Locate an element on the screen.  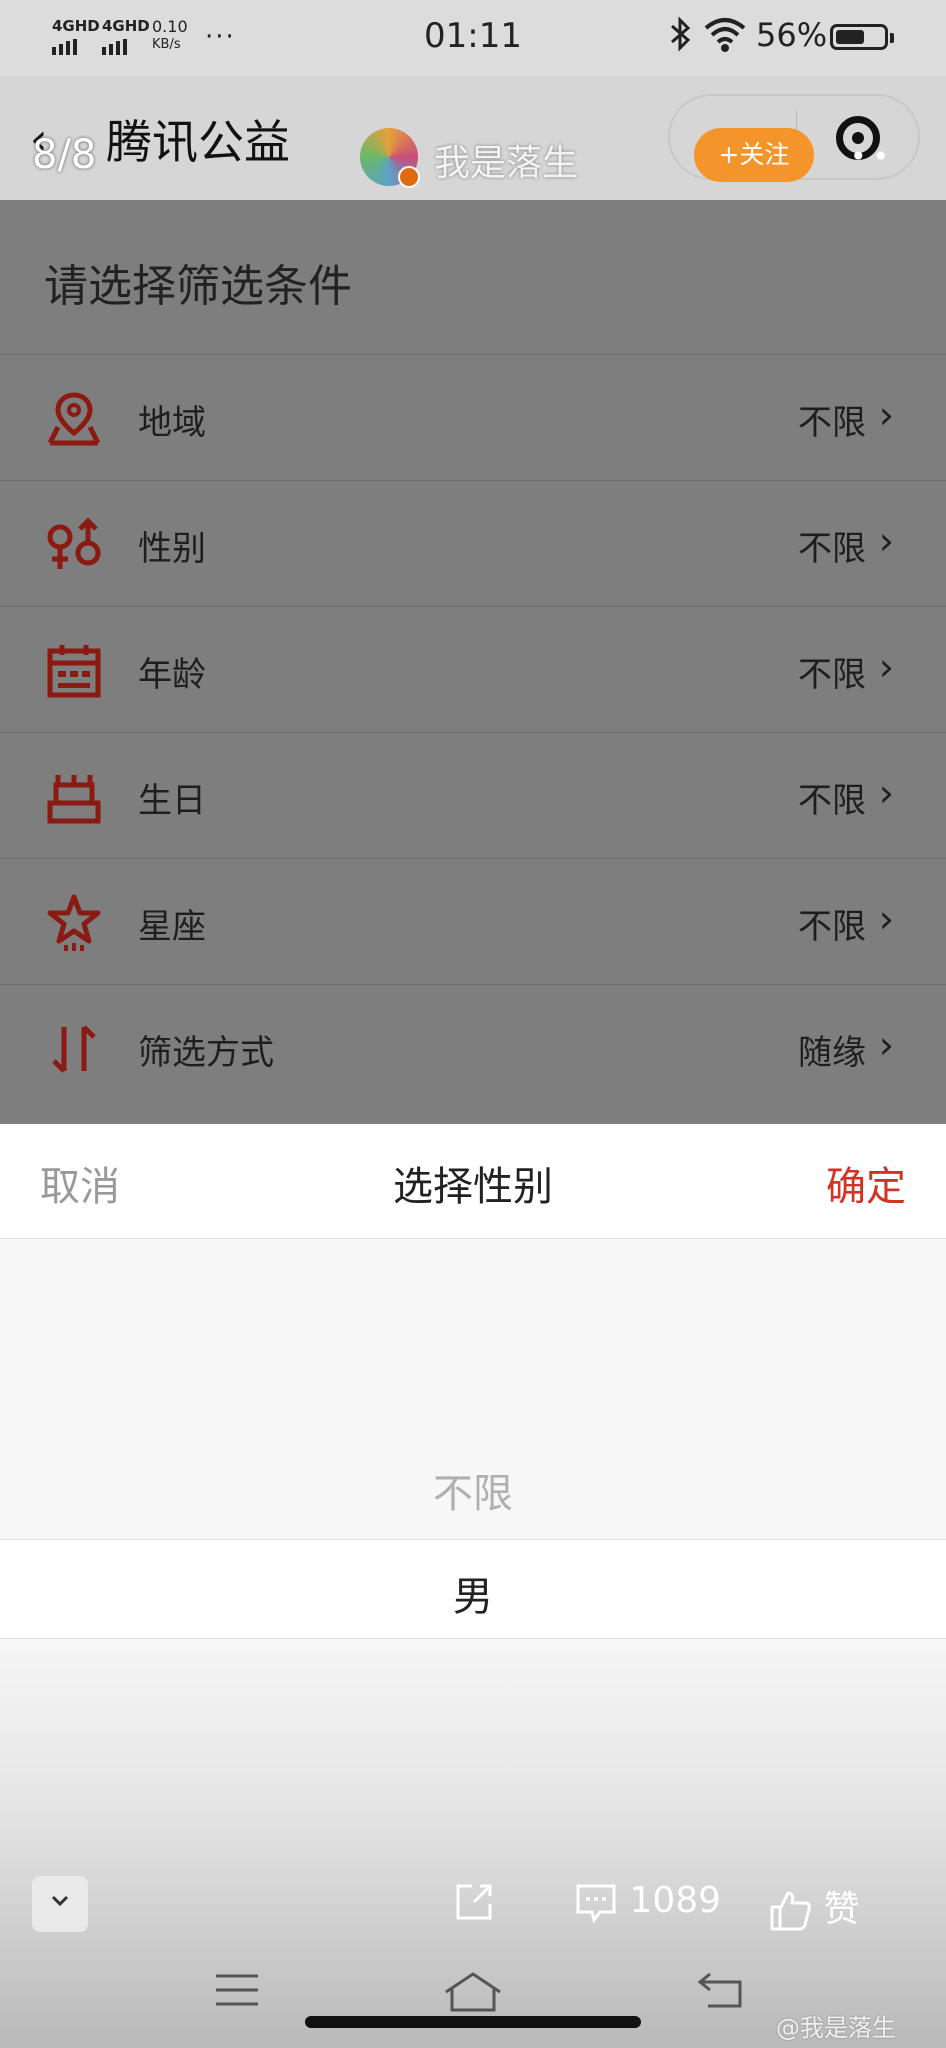
home-indicator is located at coordinates (473, 2022).